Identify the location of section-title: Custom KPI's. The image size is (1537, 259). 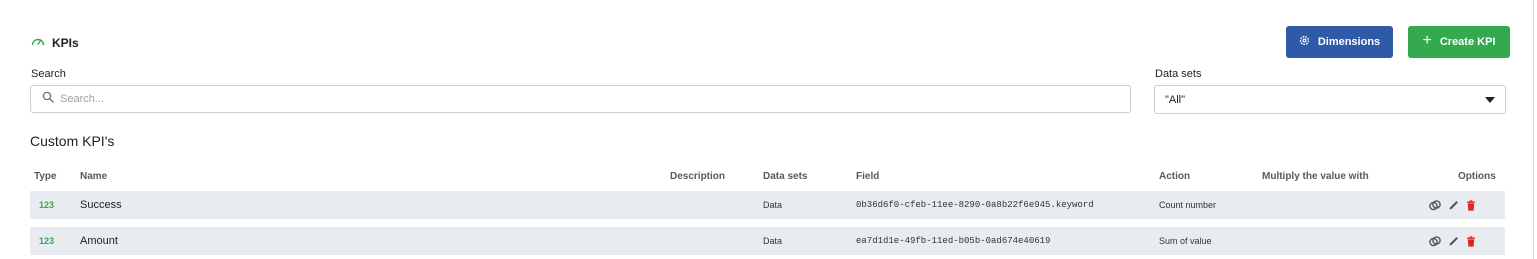
(72, 141).